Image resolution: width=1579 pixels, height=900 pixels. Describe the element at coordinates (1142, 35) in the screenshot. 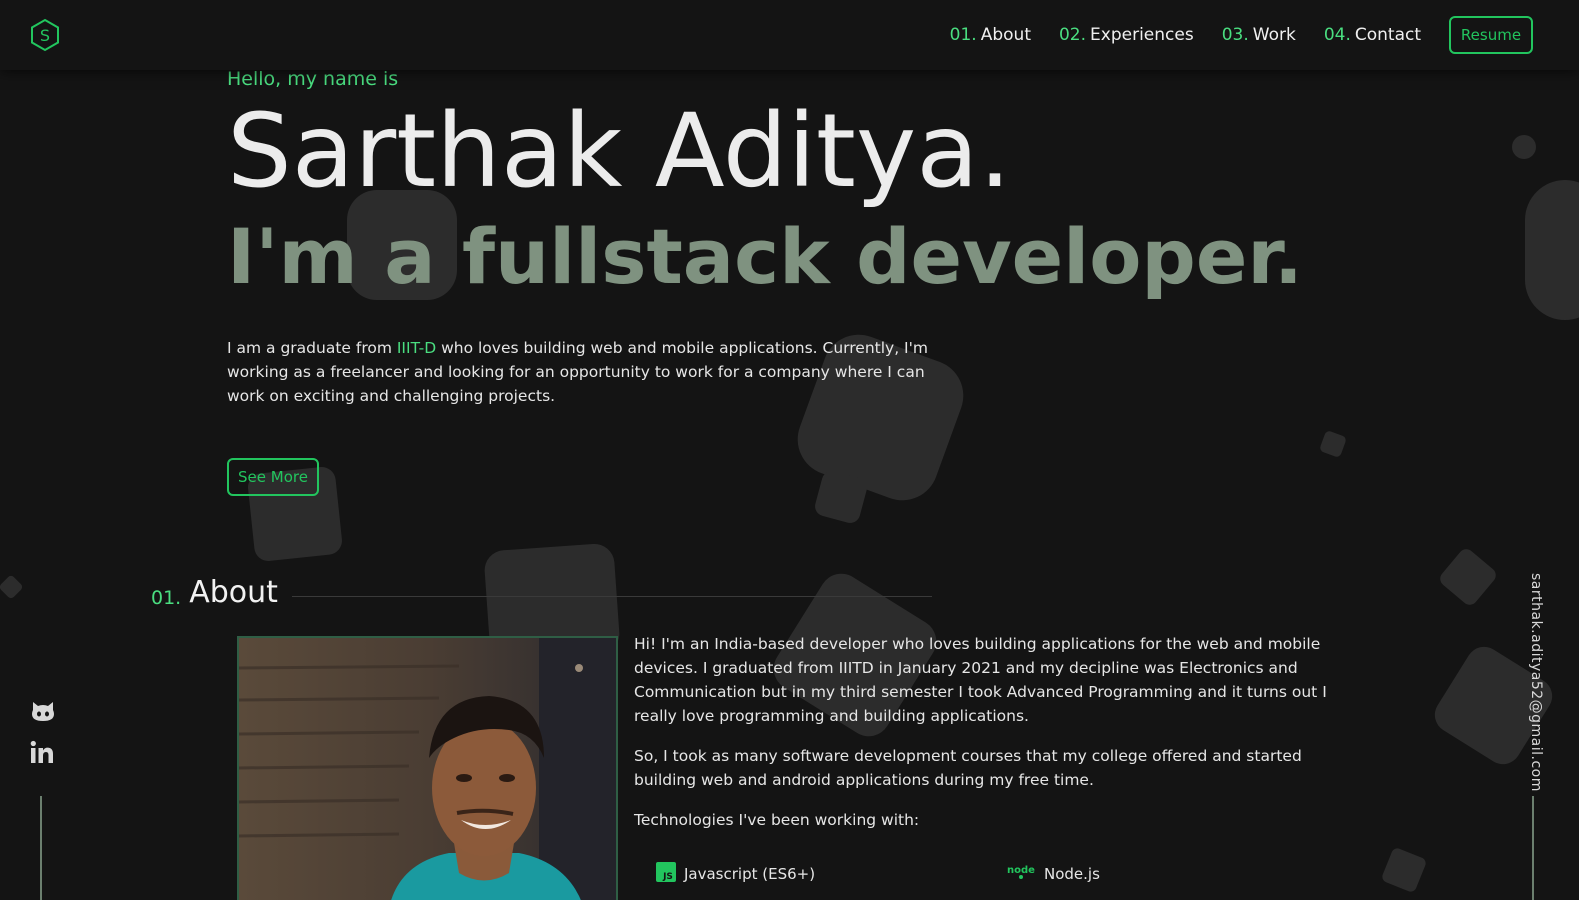

I see `nav-label: Experiences` at that location.